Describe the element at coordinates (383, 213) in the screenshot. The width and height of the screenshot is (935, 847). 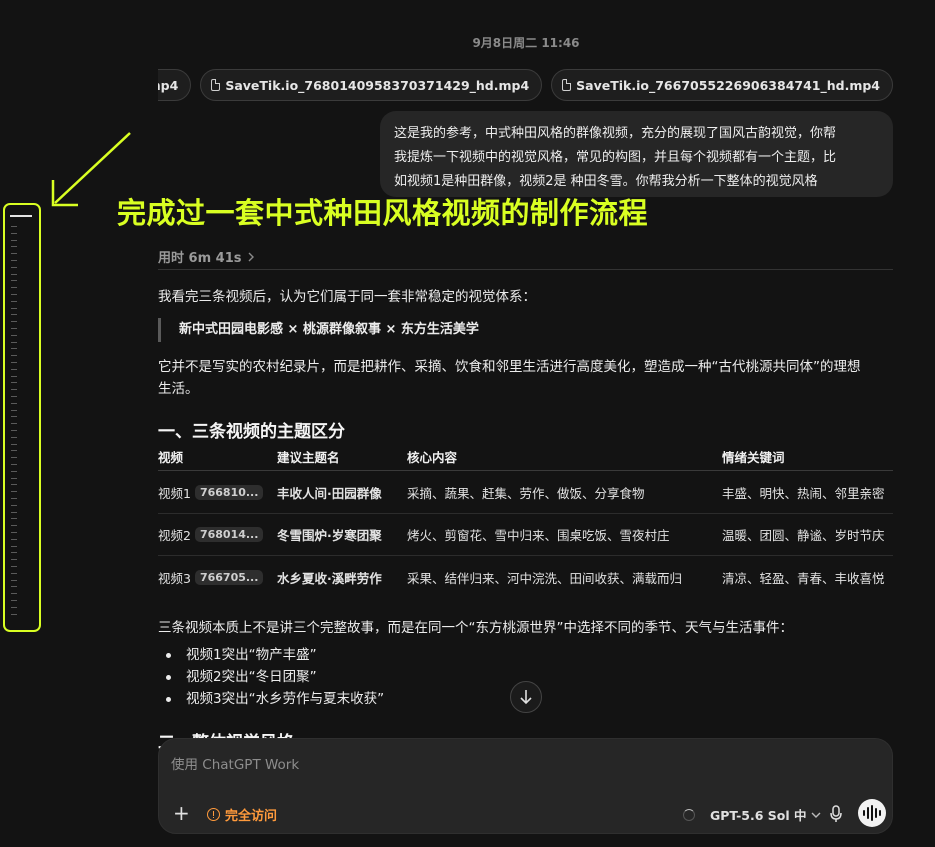
I see `annotation-caption: 完成过一套中式种田风格视频的制作流程` at that location.